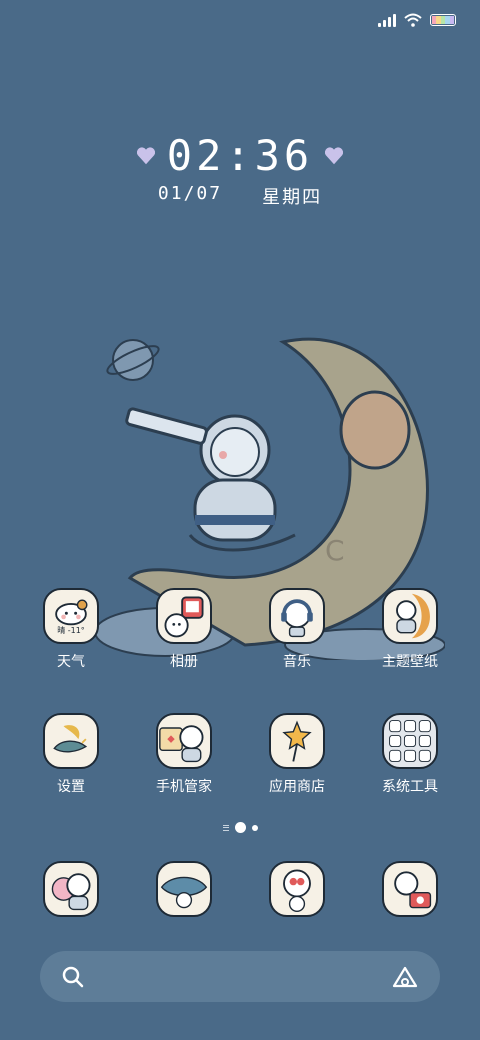 The height and width of the screenshot is (1040, 480). Describe the element at coordinates (225, 827) in the screenshot. I see `page-list-icon` at that location.